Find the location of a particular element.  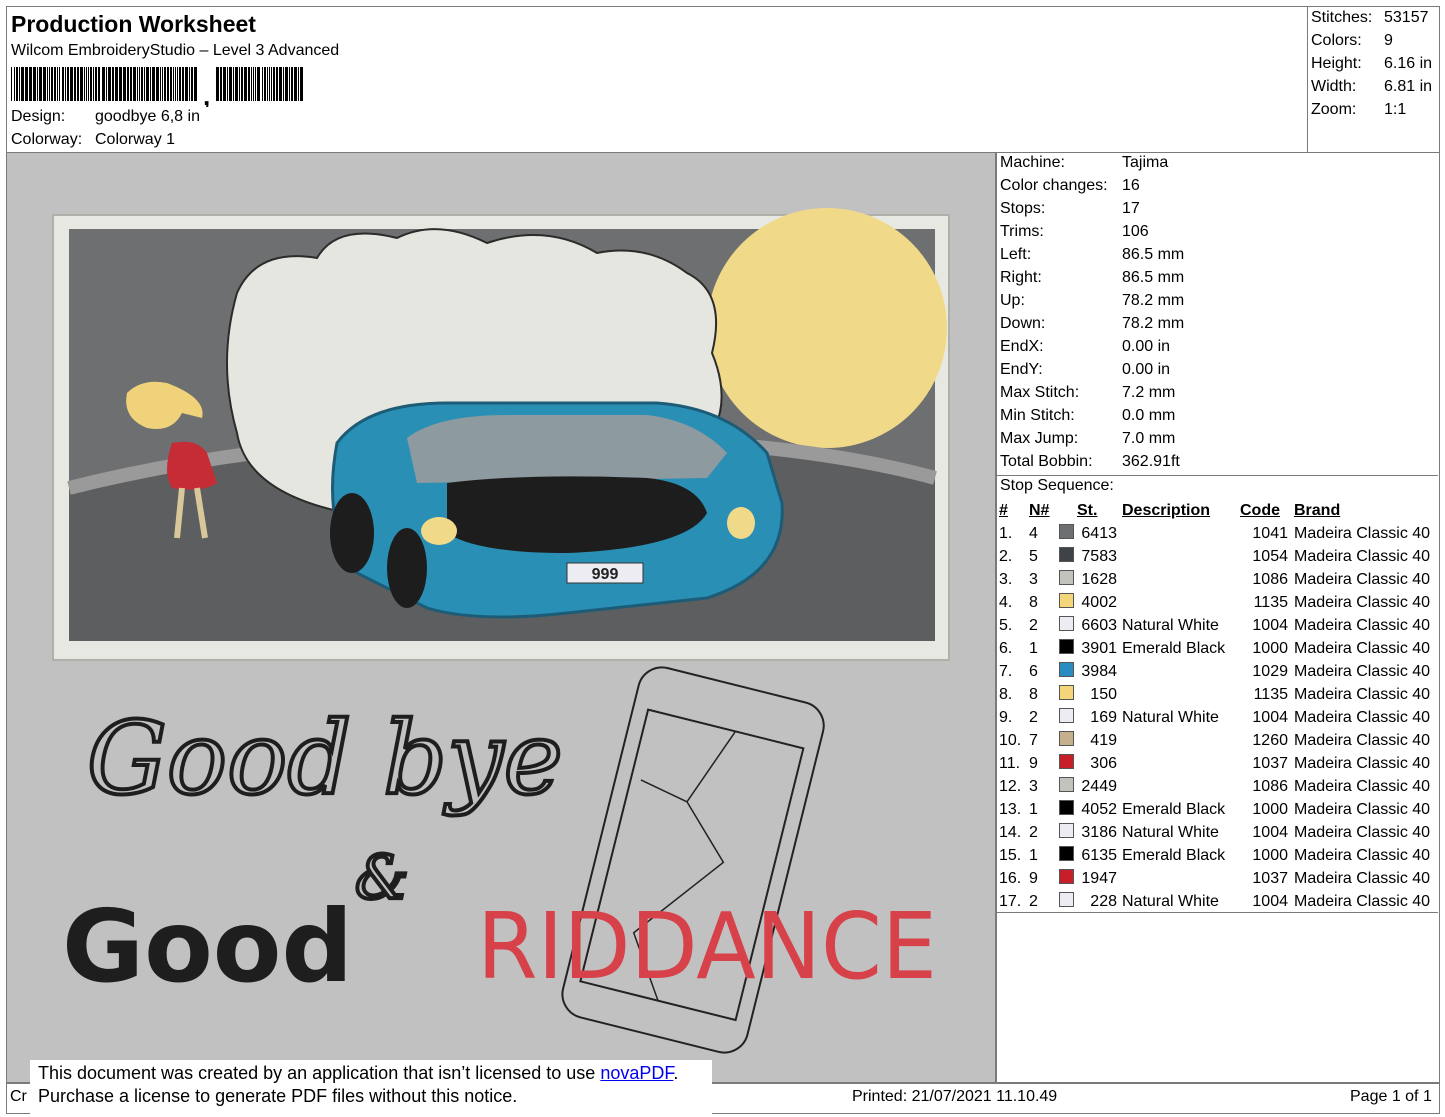

plate-text: 999 is located at coordinates (605, 574).